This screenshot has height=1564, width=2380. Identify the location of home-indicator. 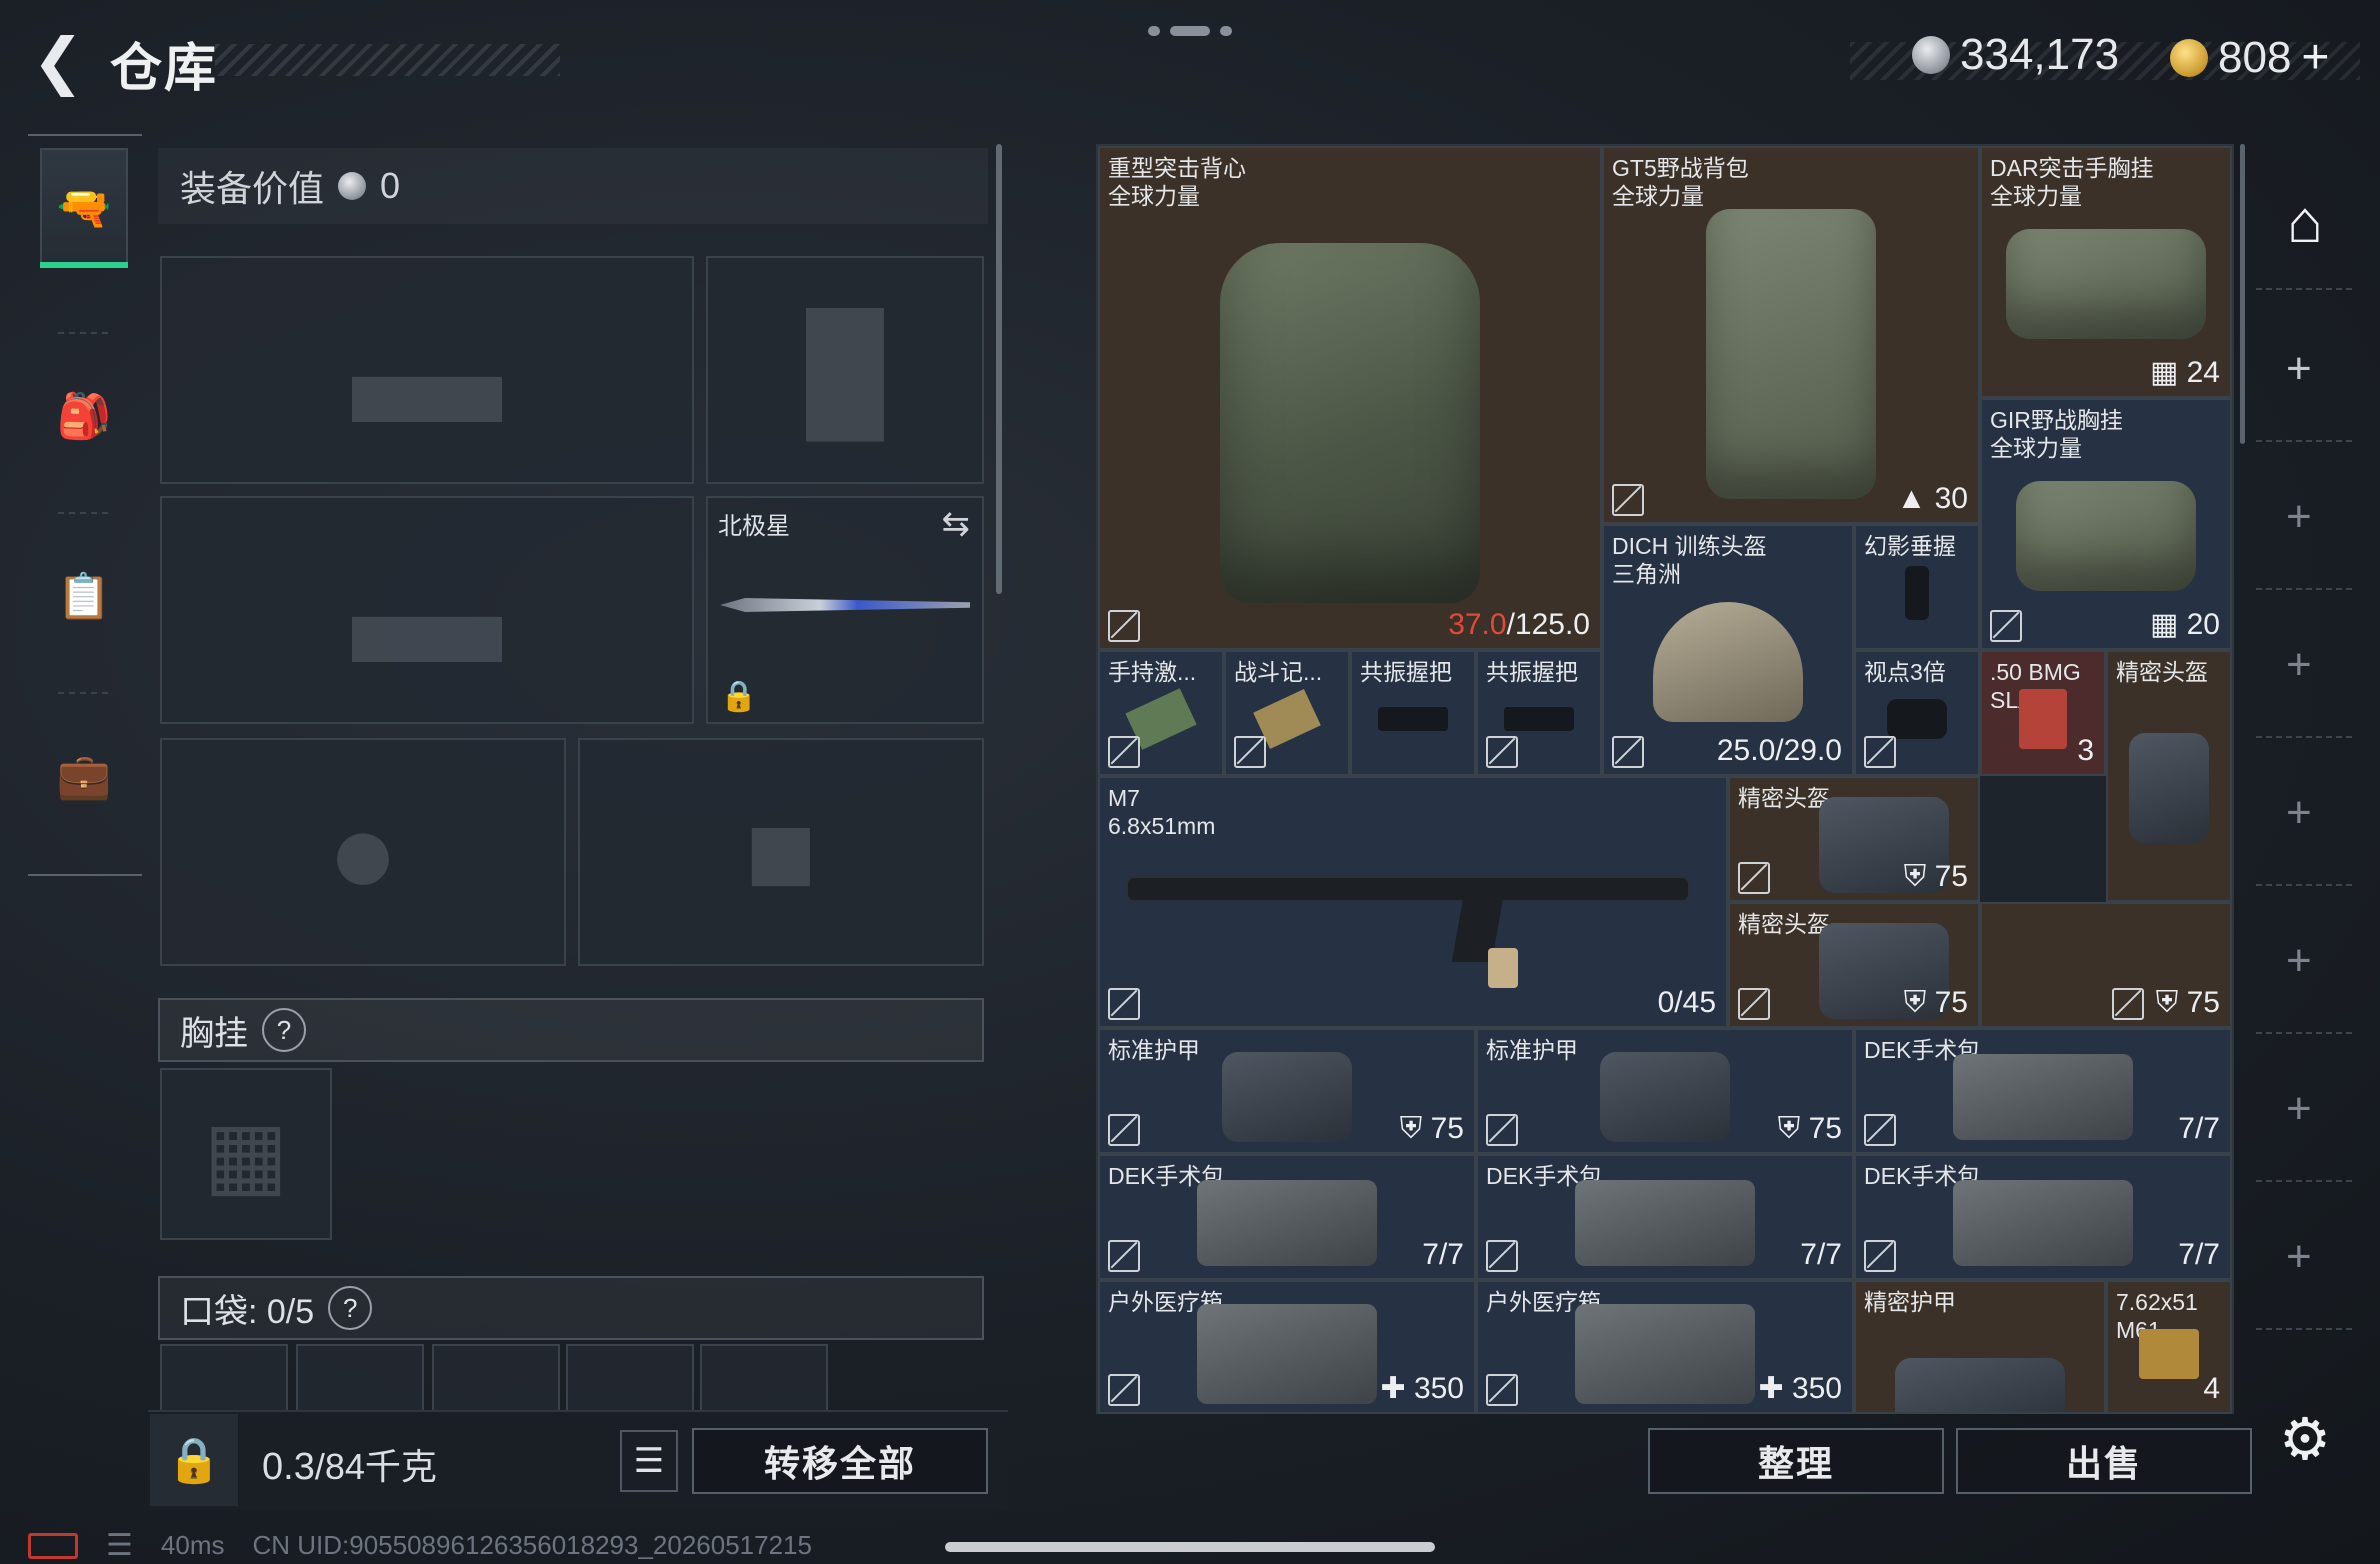
(1190, 1547).